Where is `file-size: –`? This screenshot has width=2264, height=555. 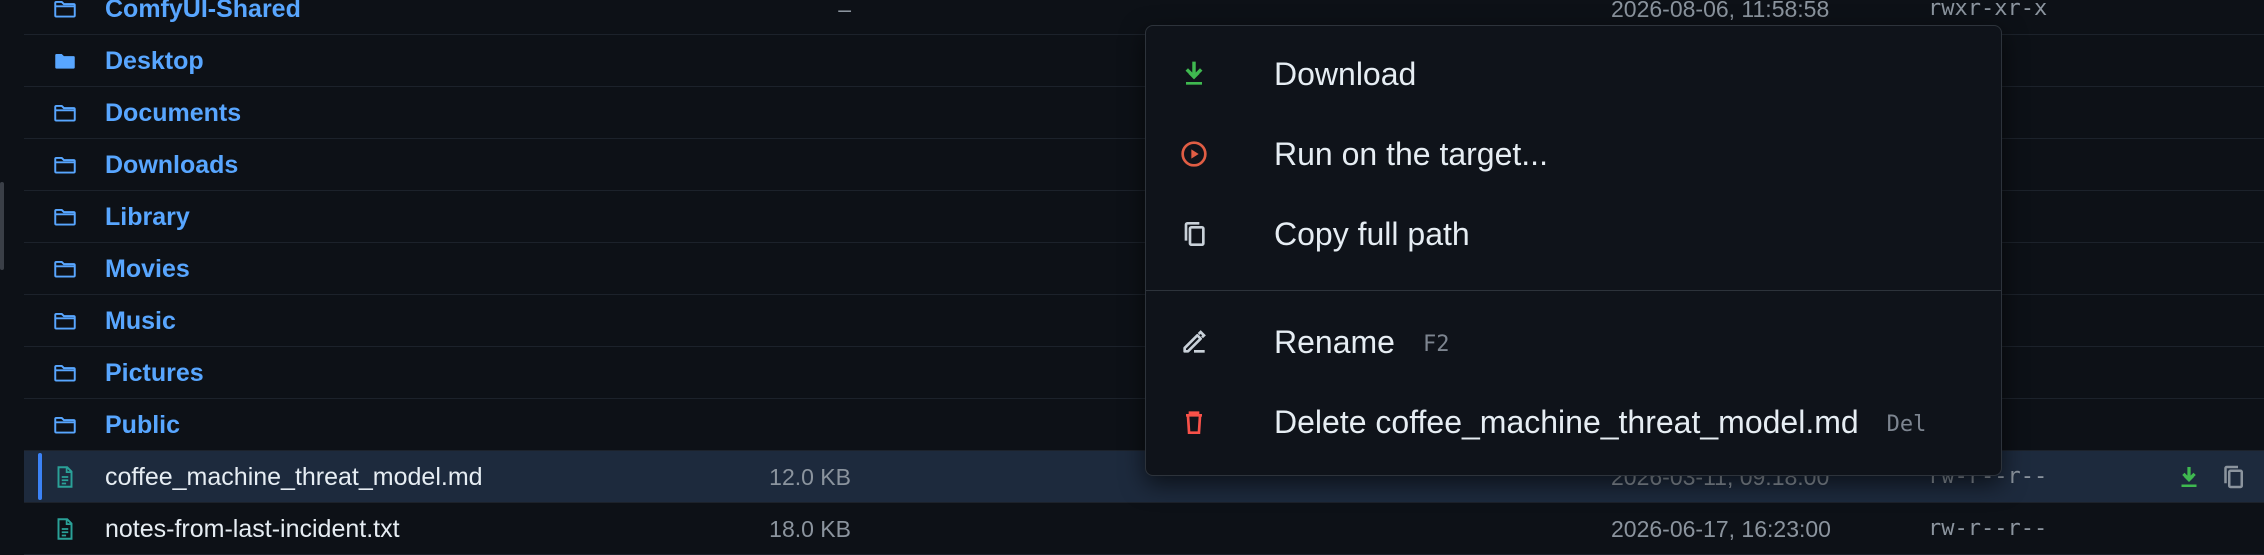 file-size: – is located at coordinates (844, 11).